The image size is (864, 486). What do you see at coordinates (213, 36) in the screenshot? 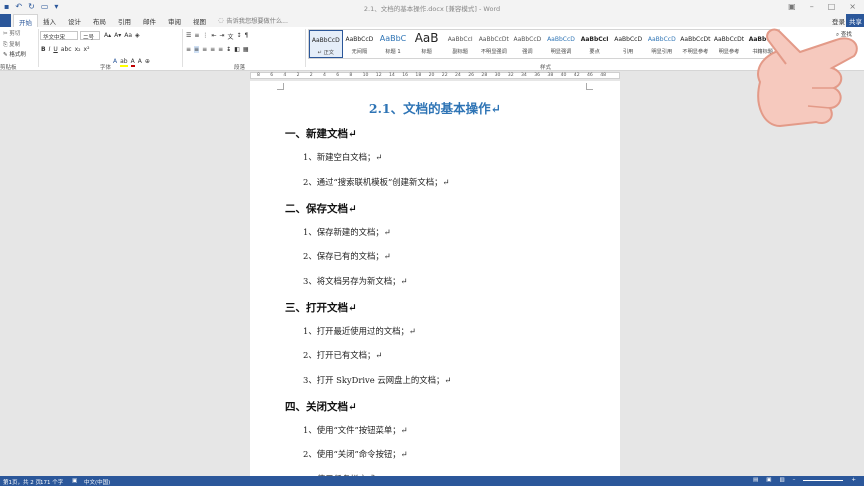
I see `decrease-indent-icon: ⇤` at bounding box center [213, 36].